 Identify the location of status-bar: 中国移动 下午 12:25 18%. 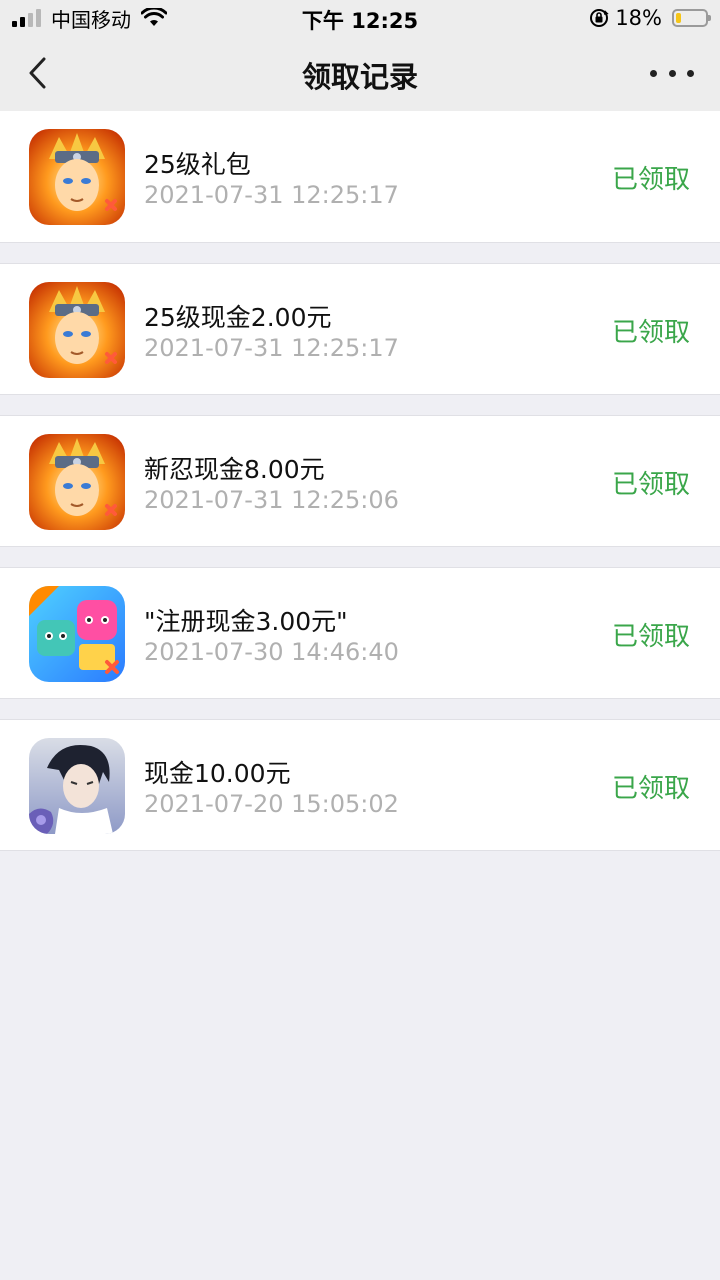
(360, 18).